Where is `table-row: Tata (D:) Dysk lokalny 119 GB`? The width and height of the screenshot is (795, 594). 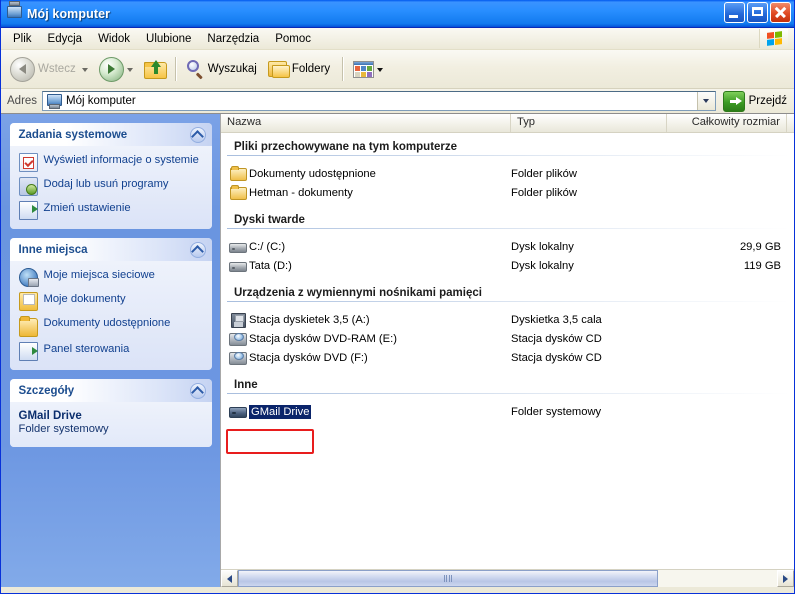 table-row: Tata (D:) Dysk lokalny 119 GB is located at coordinates (507, 265).